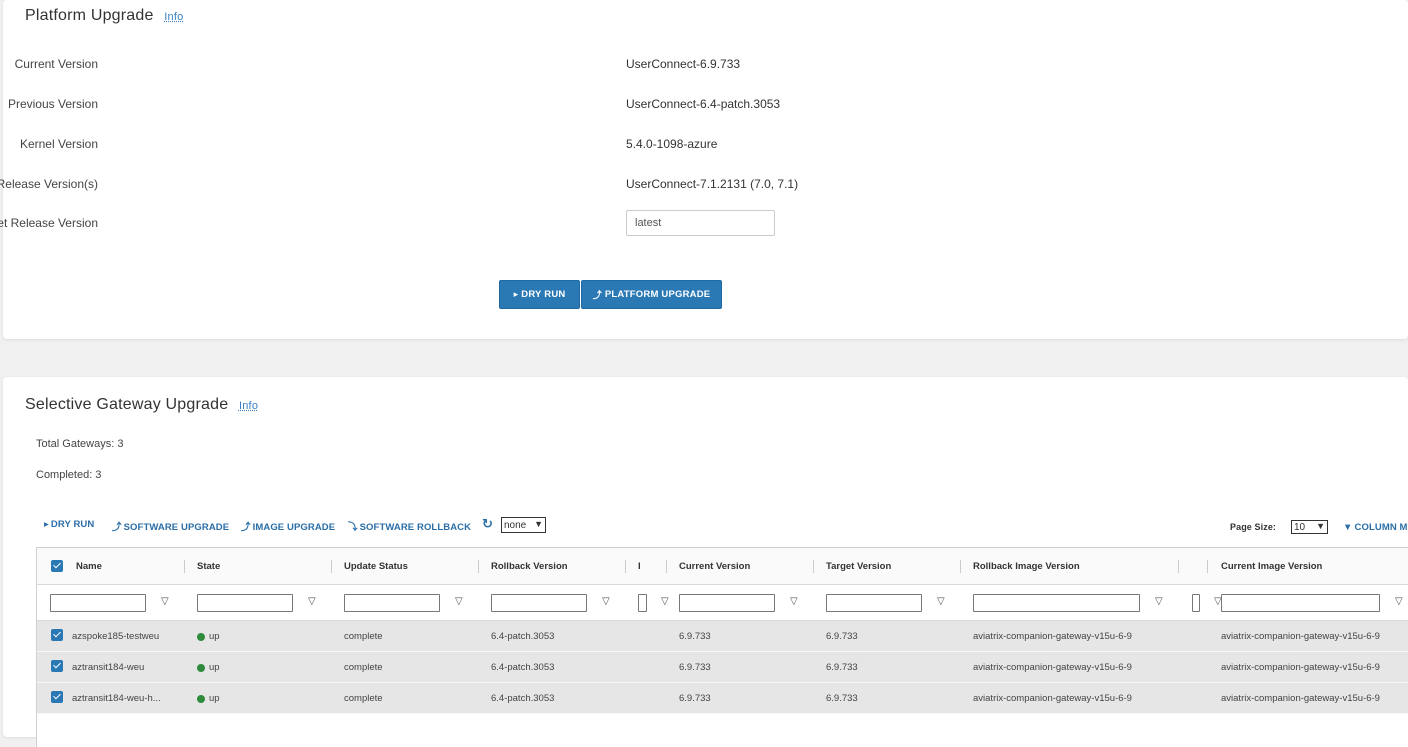 Image resolution: width=1408 pixels, height=747 pixels. I want to click on software-upgrade-button: ⤴ SOFTWARE UPGRADE, so click(170, 526).